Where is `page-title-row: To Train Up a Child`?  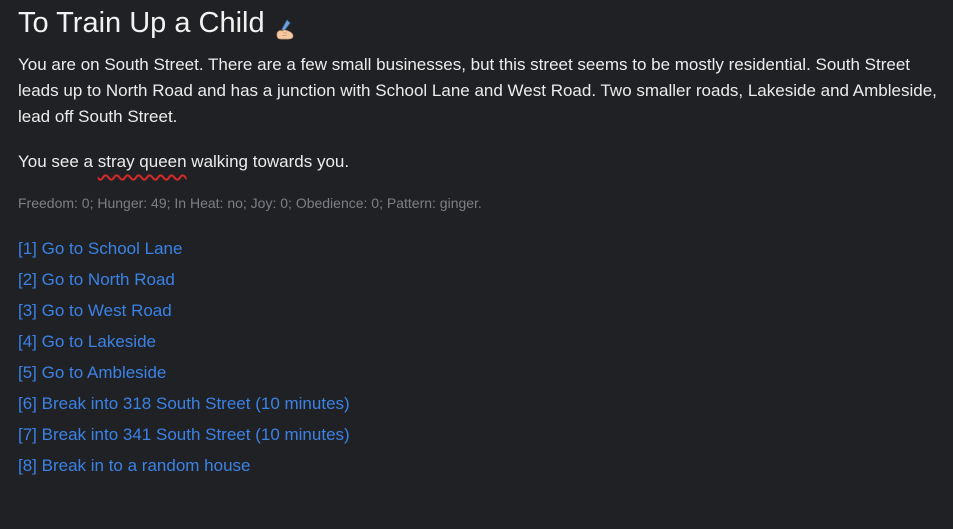 page-title-row: To Train Up a Child is located at coordinates (485, 23).